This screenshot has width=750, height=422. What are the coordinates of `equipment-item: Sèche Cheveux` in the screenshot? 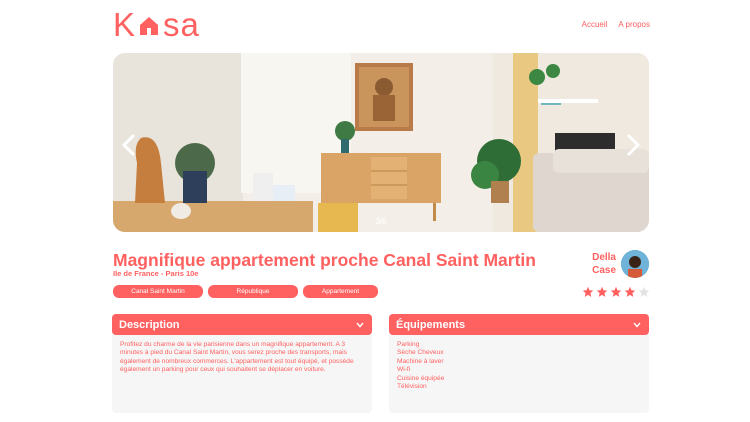 It's located at (420, 353).